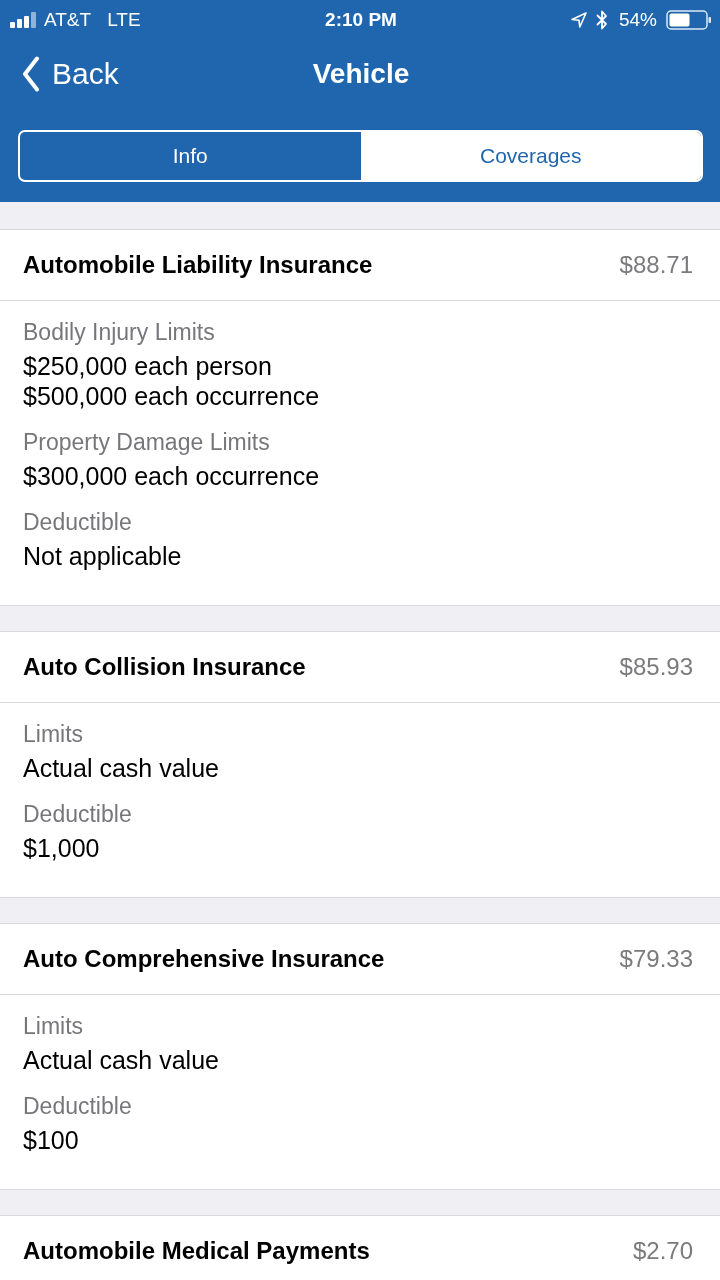  I want to click on coverage-premium: $85.93, so click(656, 667).